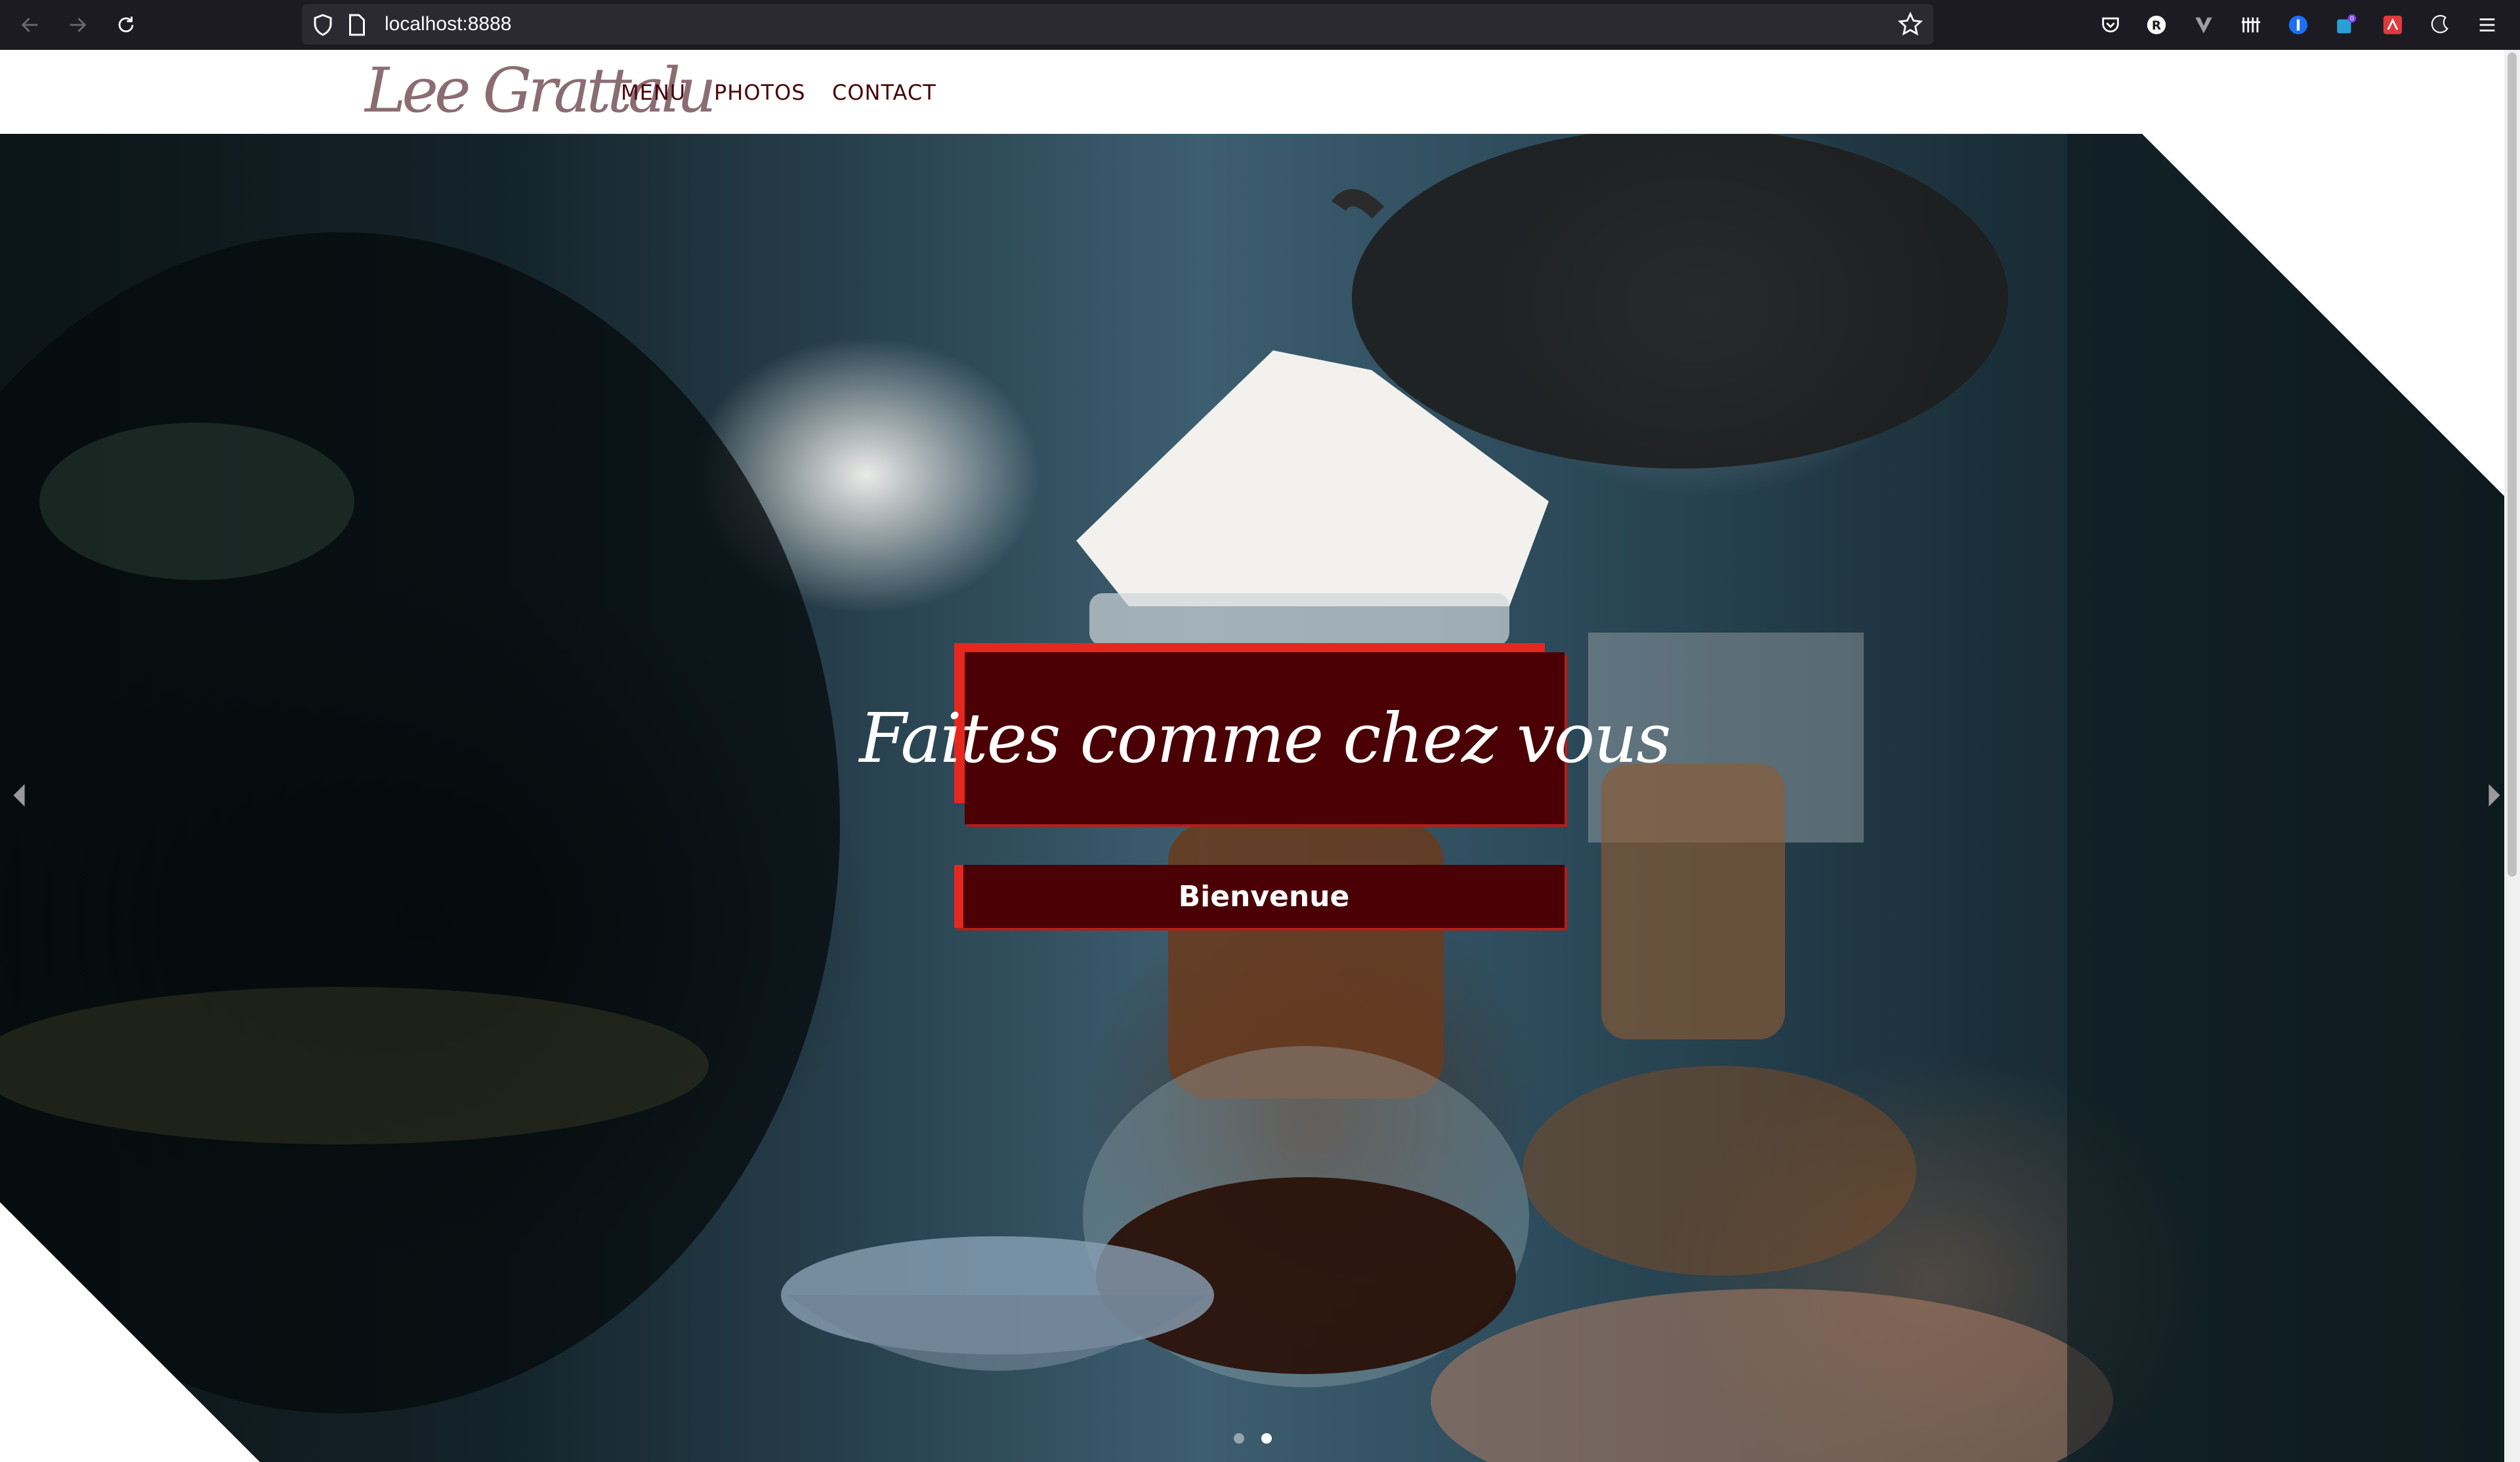 The width and height of the screenshot is (2520, 1462). I want to click on shield-icon, so click(323, 25).